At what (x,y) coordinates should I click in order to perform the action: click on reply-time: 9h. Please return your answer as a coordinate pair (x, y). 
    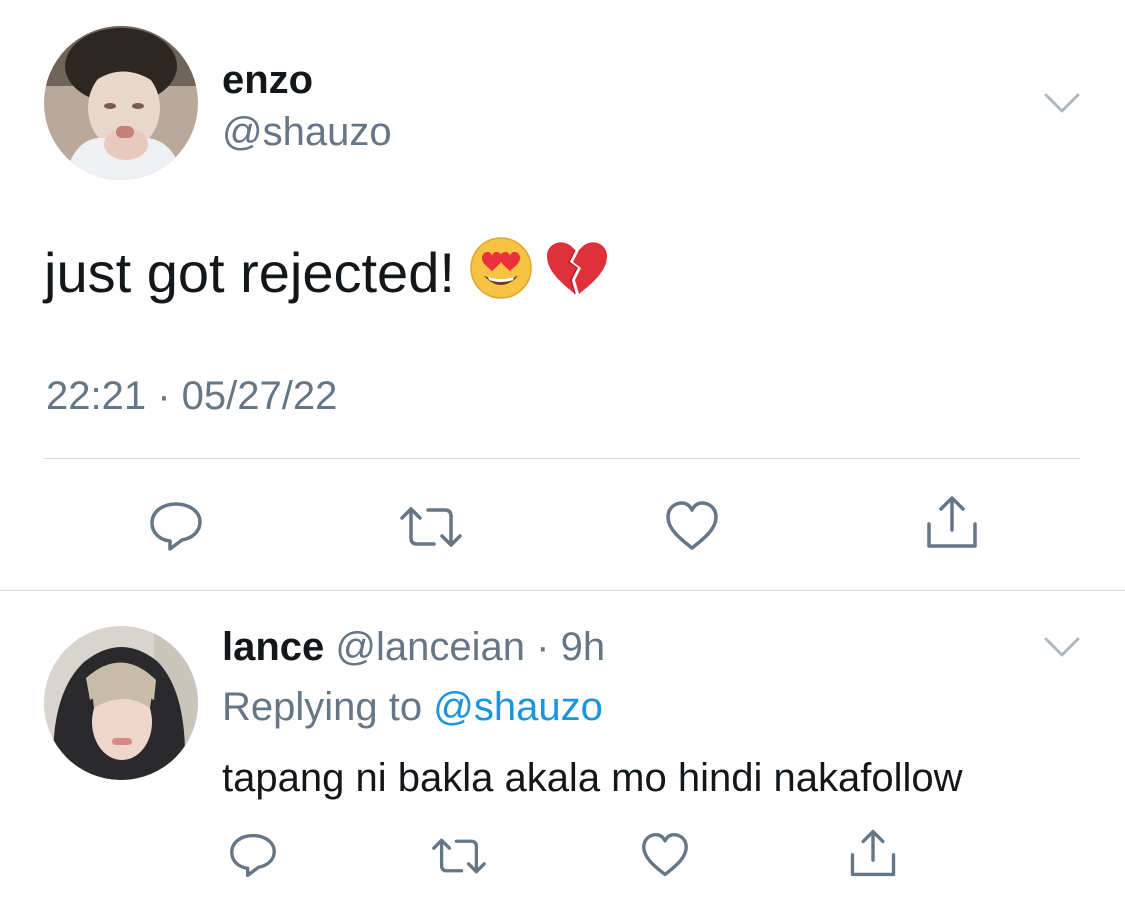
    Looking at the image, I should click on (583, 647).